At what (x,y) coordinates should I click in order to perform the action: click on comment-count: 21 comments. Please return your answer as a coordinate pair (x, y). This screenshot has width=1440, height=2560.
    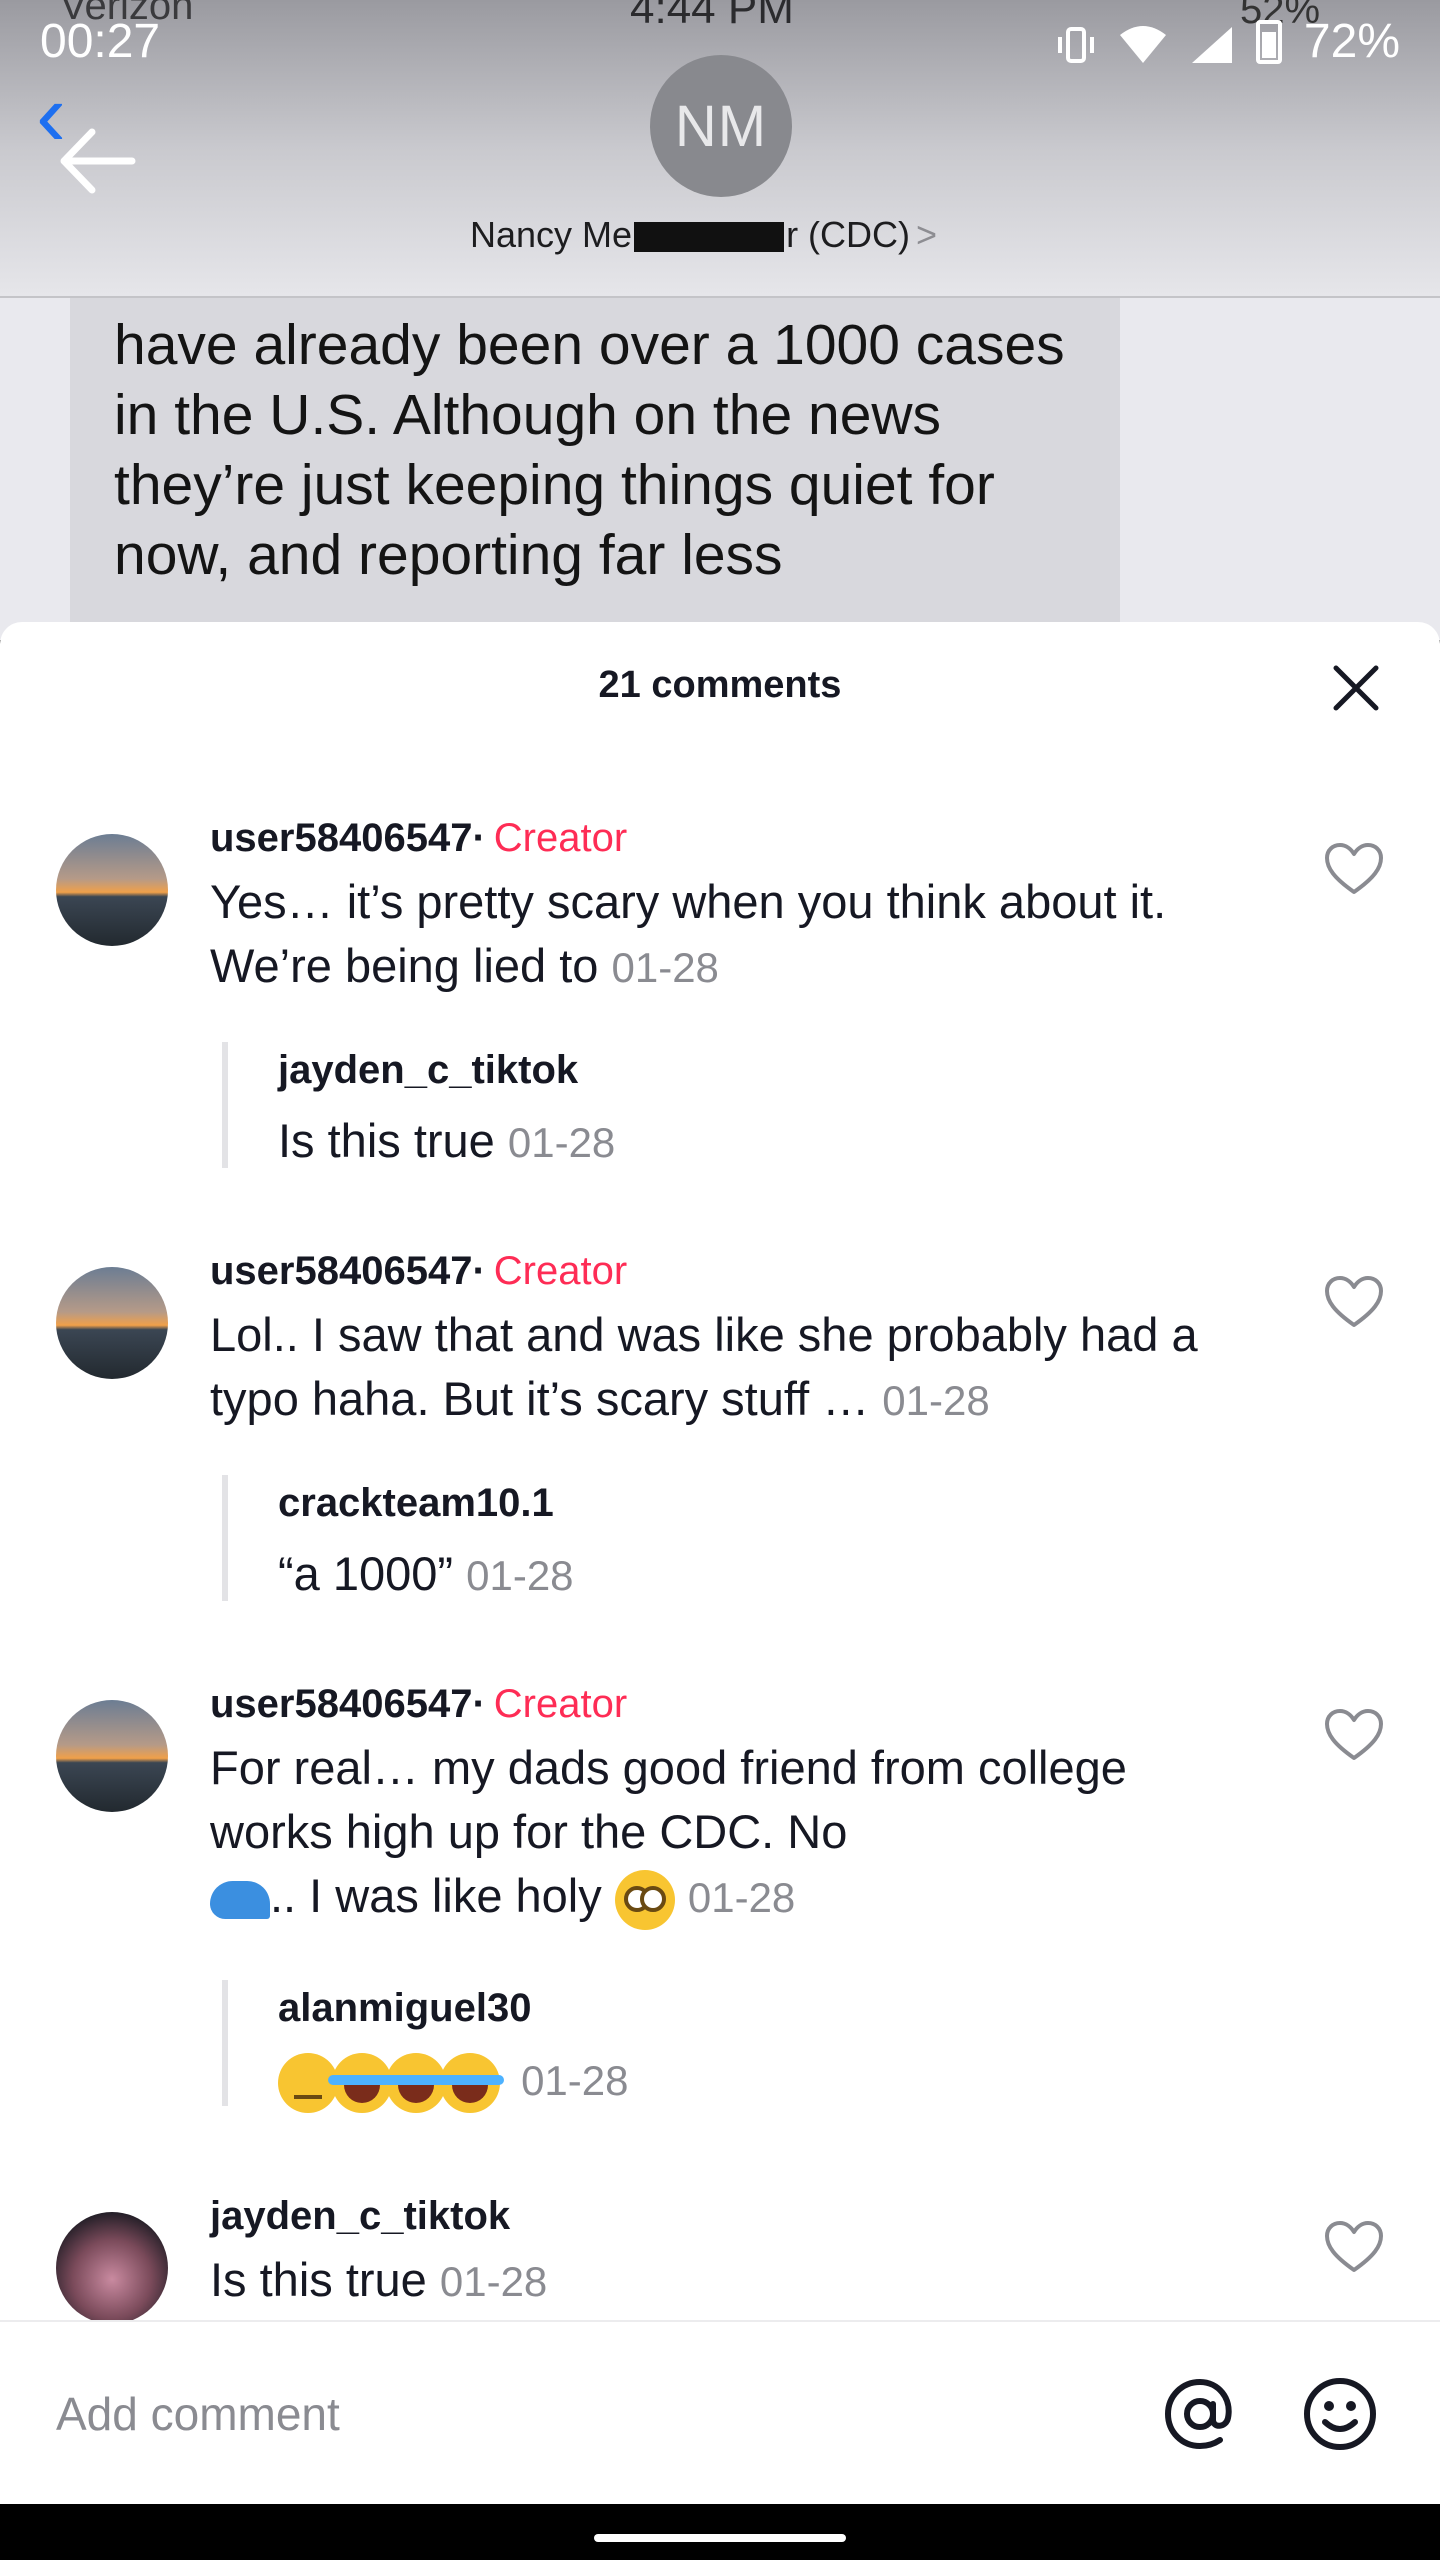
    Looking at the image, I should click on (720, 685).